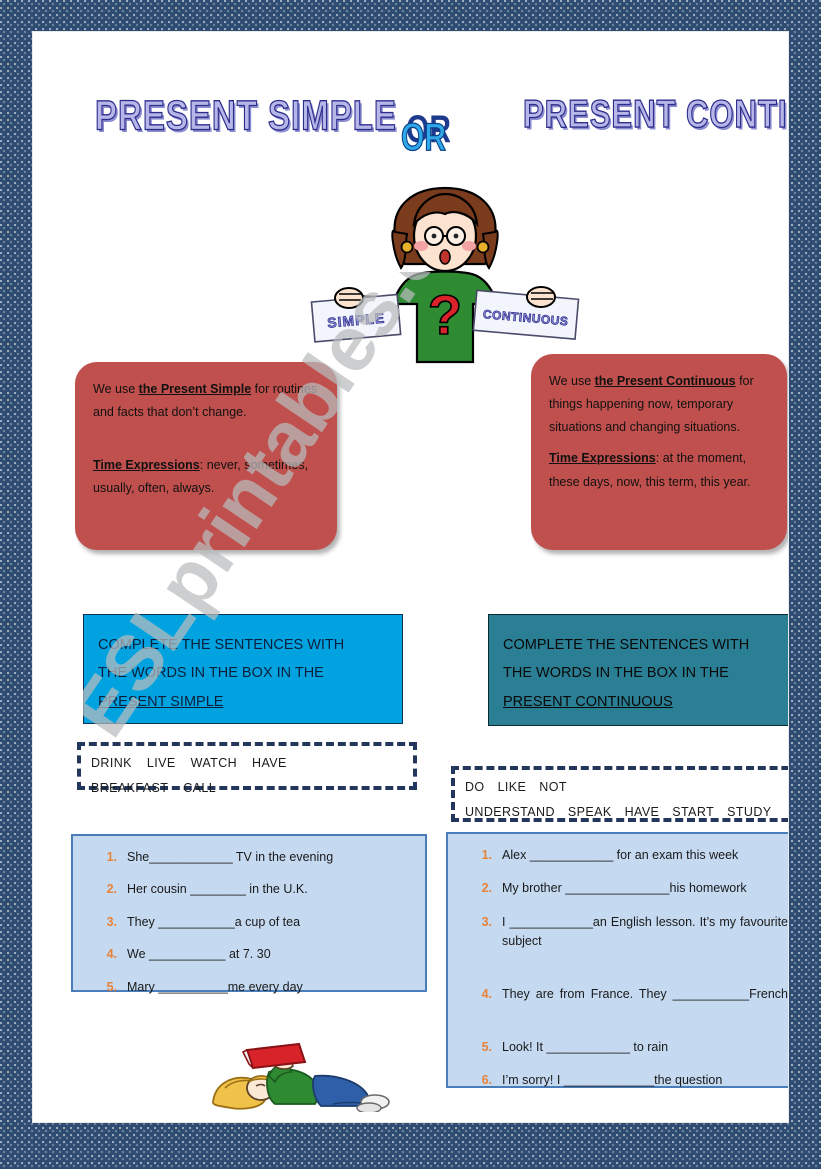 This screenshot has width=821, height=1169. Describe the element at coordinates (665, 381) in the screenshot. I see `rule-continuous-bold: the Present Continuous` at that location.